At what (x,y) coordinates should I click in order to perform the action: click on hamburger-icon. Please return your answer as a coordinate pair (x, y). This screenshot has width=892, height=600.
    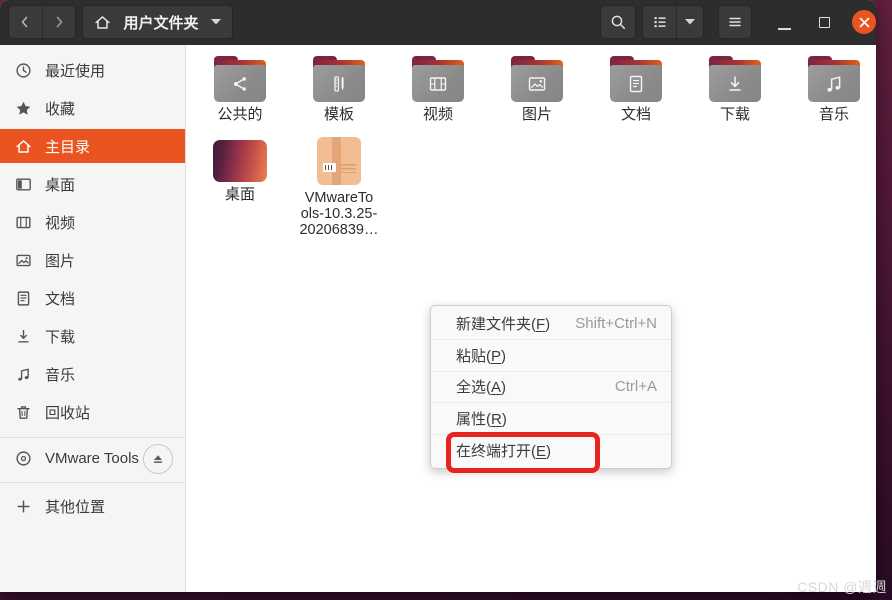
    Looking at the image, I should click on (735, 22).